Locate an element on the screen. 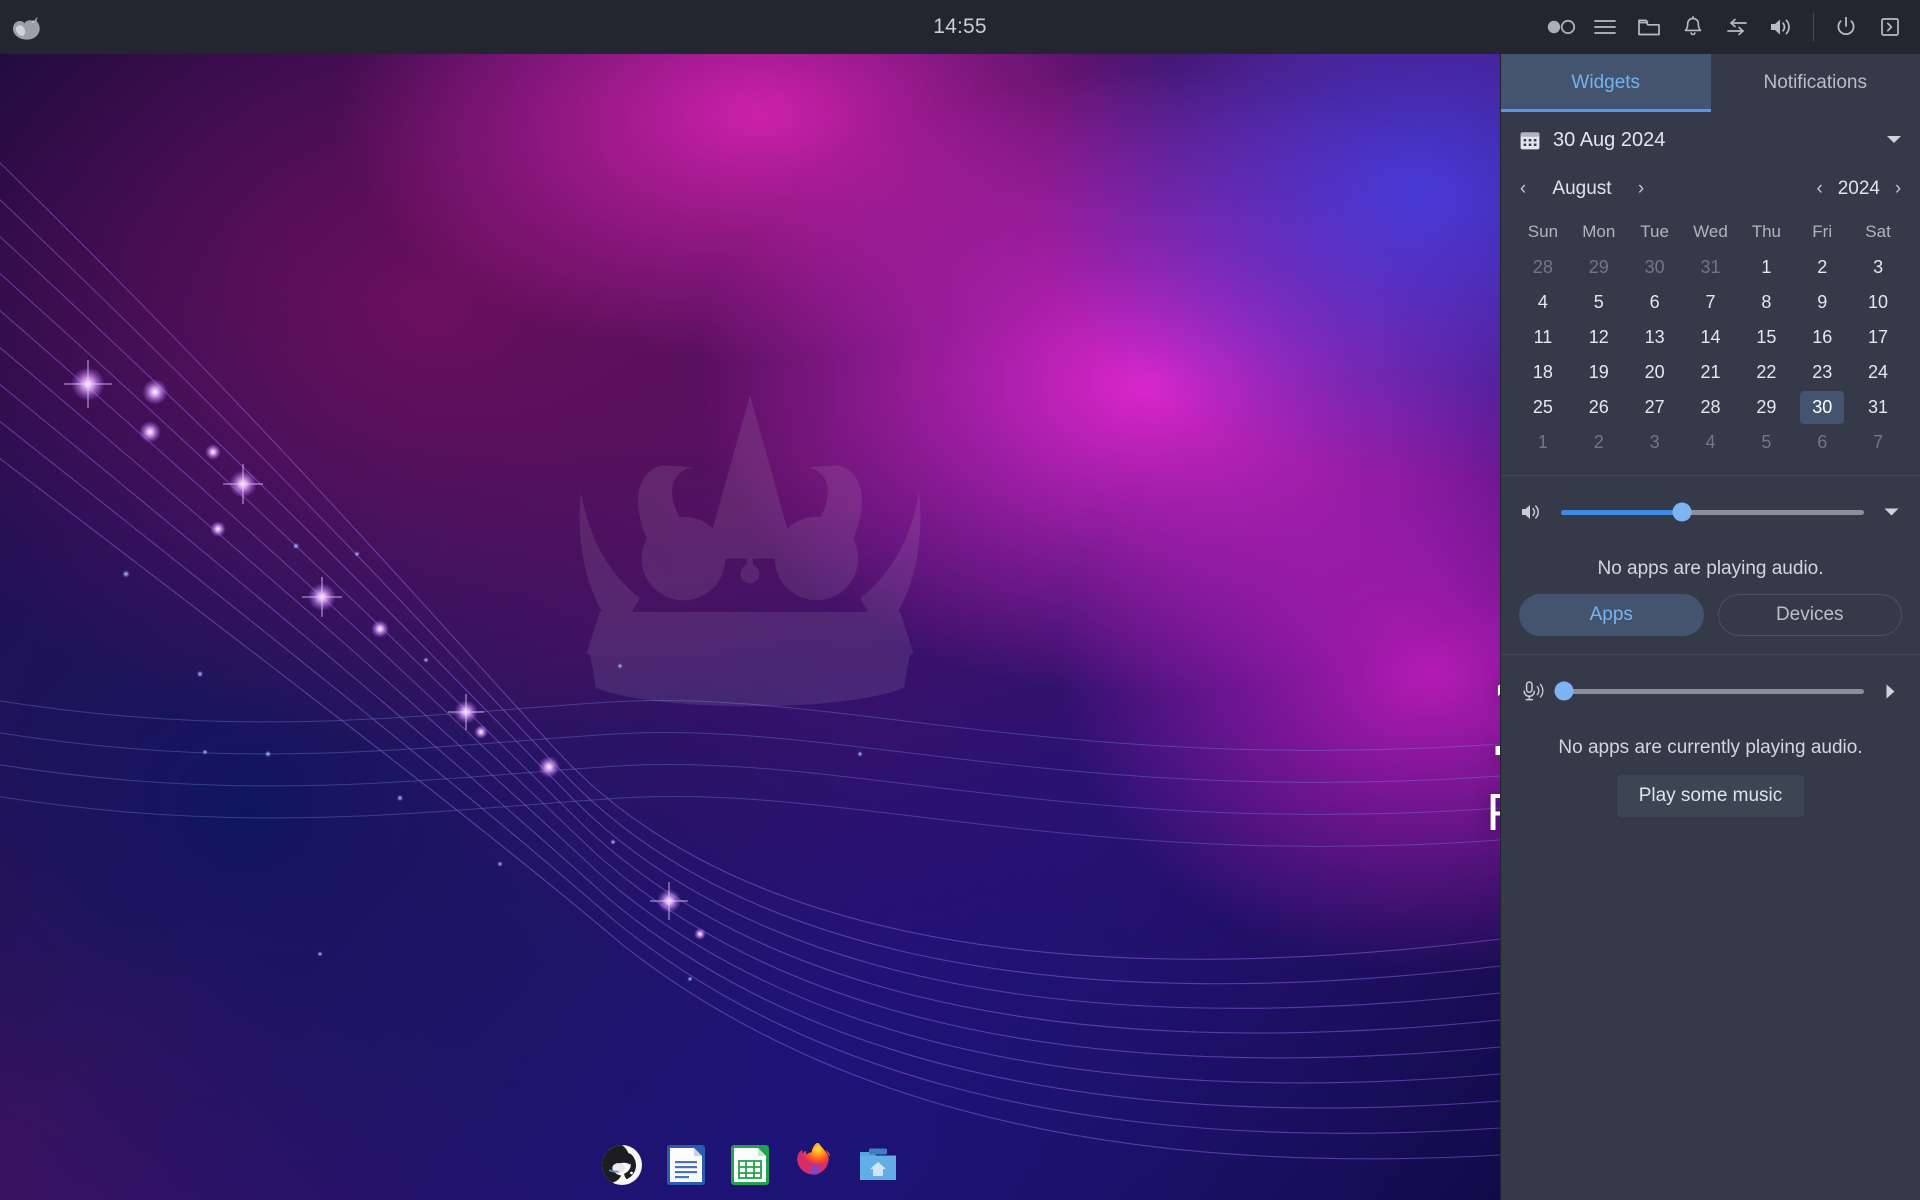 This screenshot has width=1920, height=1200. power-icon is located at coordinates (1846, 27).